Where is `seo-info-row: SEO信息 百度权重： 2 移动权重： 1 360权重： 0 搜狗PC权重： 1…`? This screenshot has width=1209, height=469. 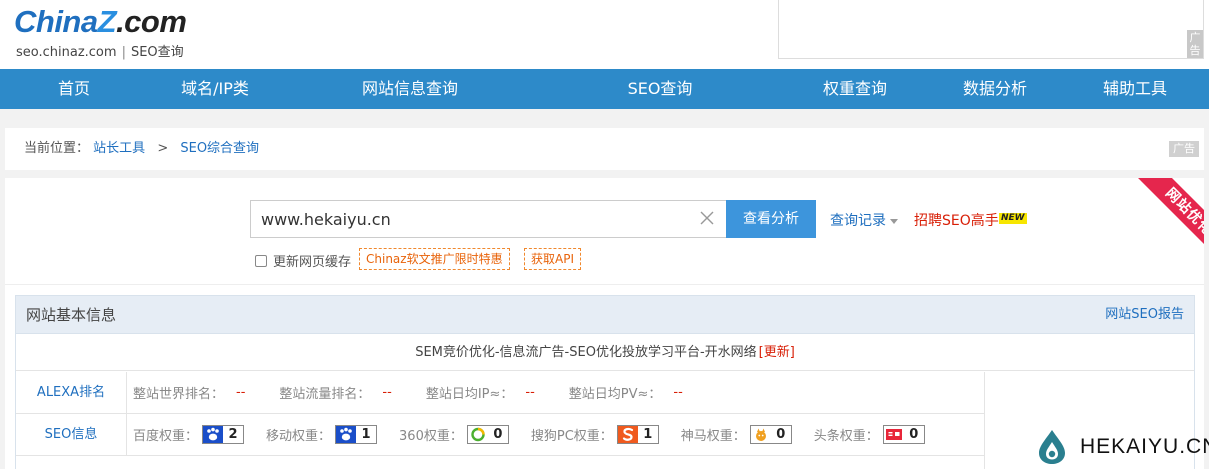
seo-info-row: SEO信息 百度权重： 2 移动权重： 1 360权重： 0 搜狗PC权重： 1… is located at coordinates (500, 435).